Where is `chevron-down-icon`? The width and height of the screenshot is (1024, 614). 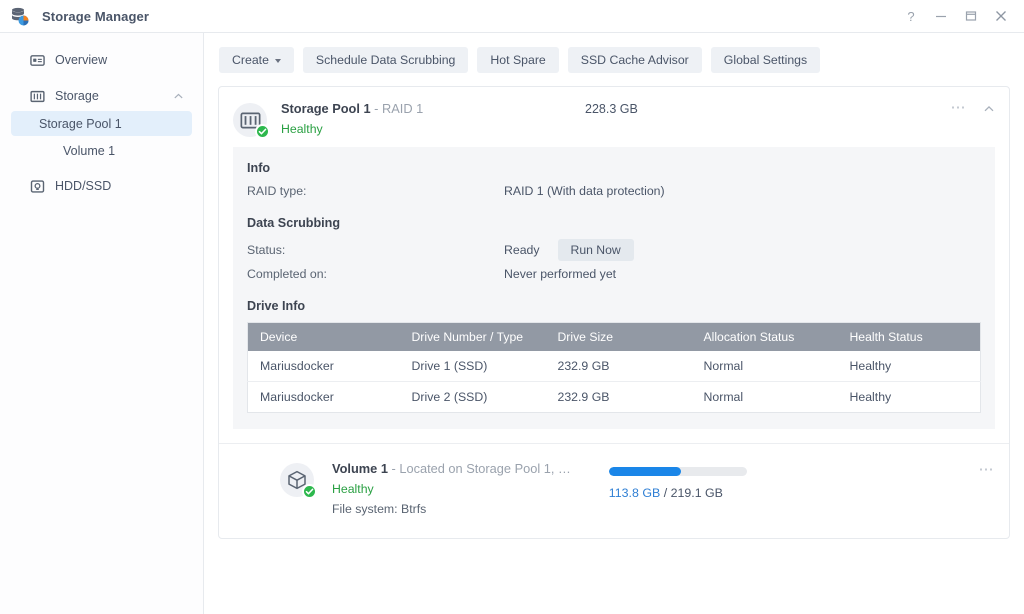
chevron-down-icon is located at coordinates (277, 60).